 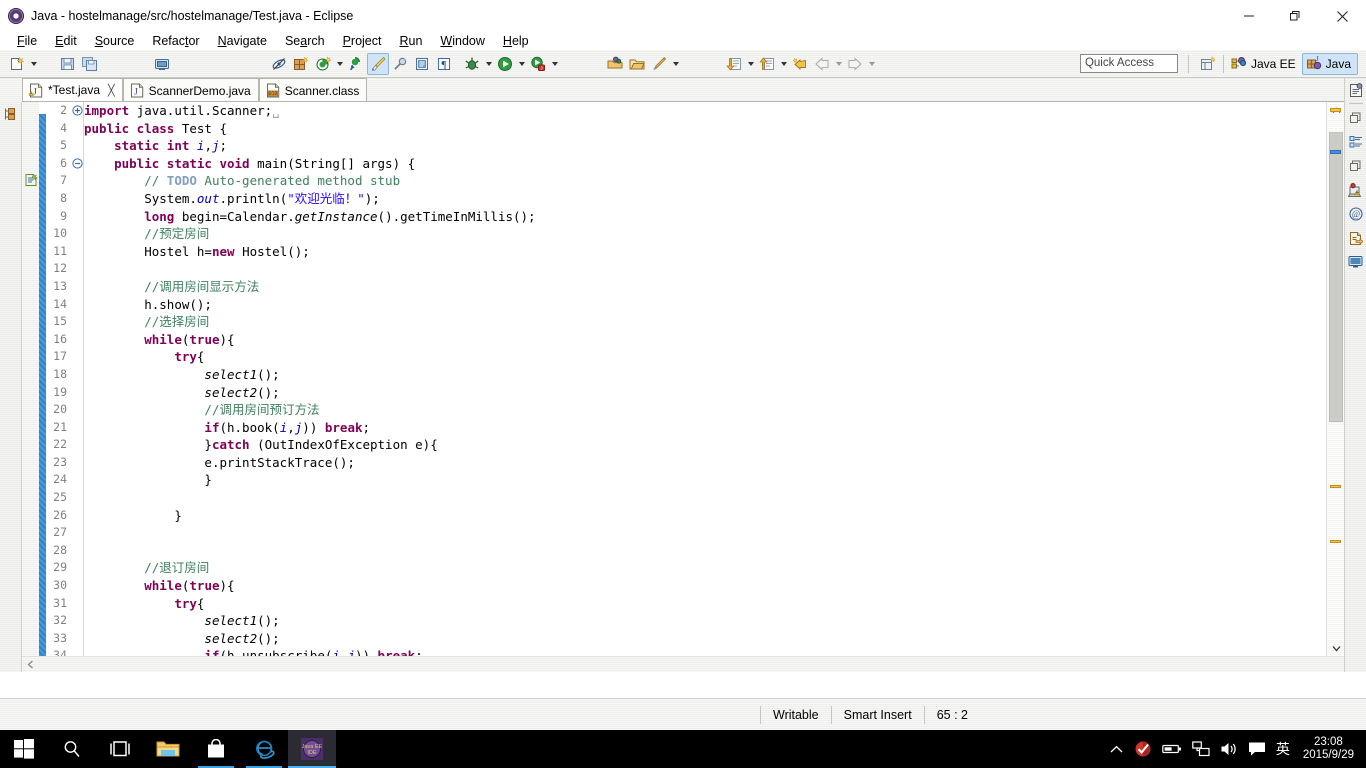 I want to click on battery-icon, so click(x=1172, y=749).